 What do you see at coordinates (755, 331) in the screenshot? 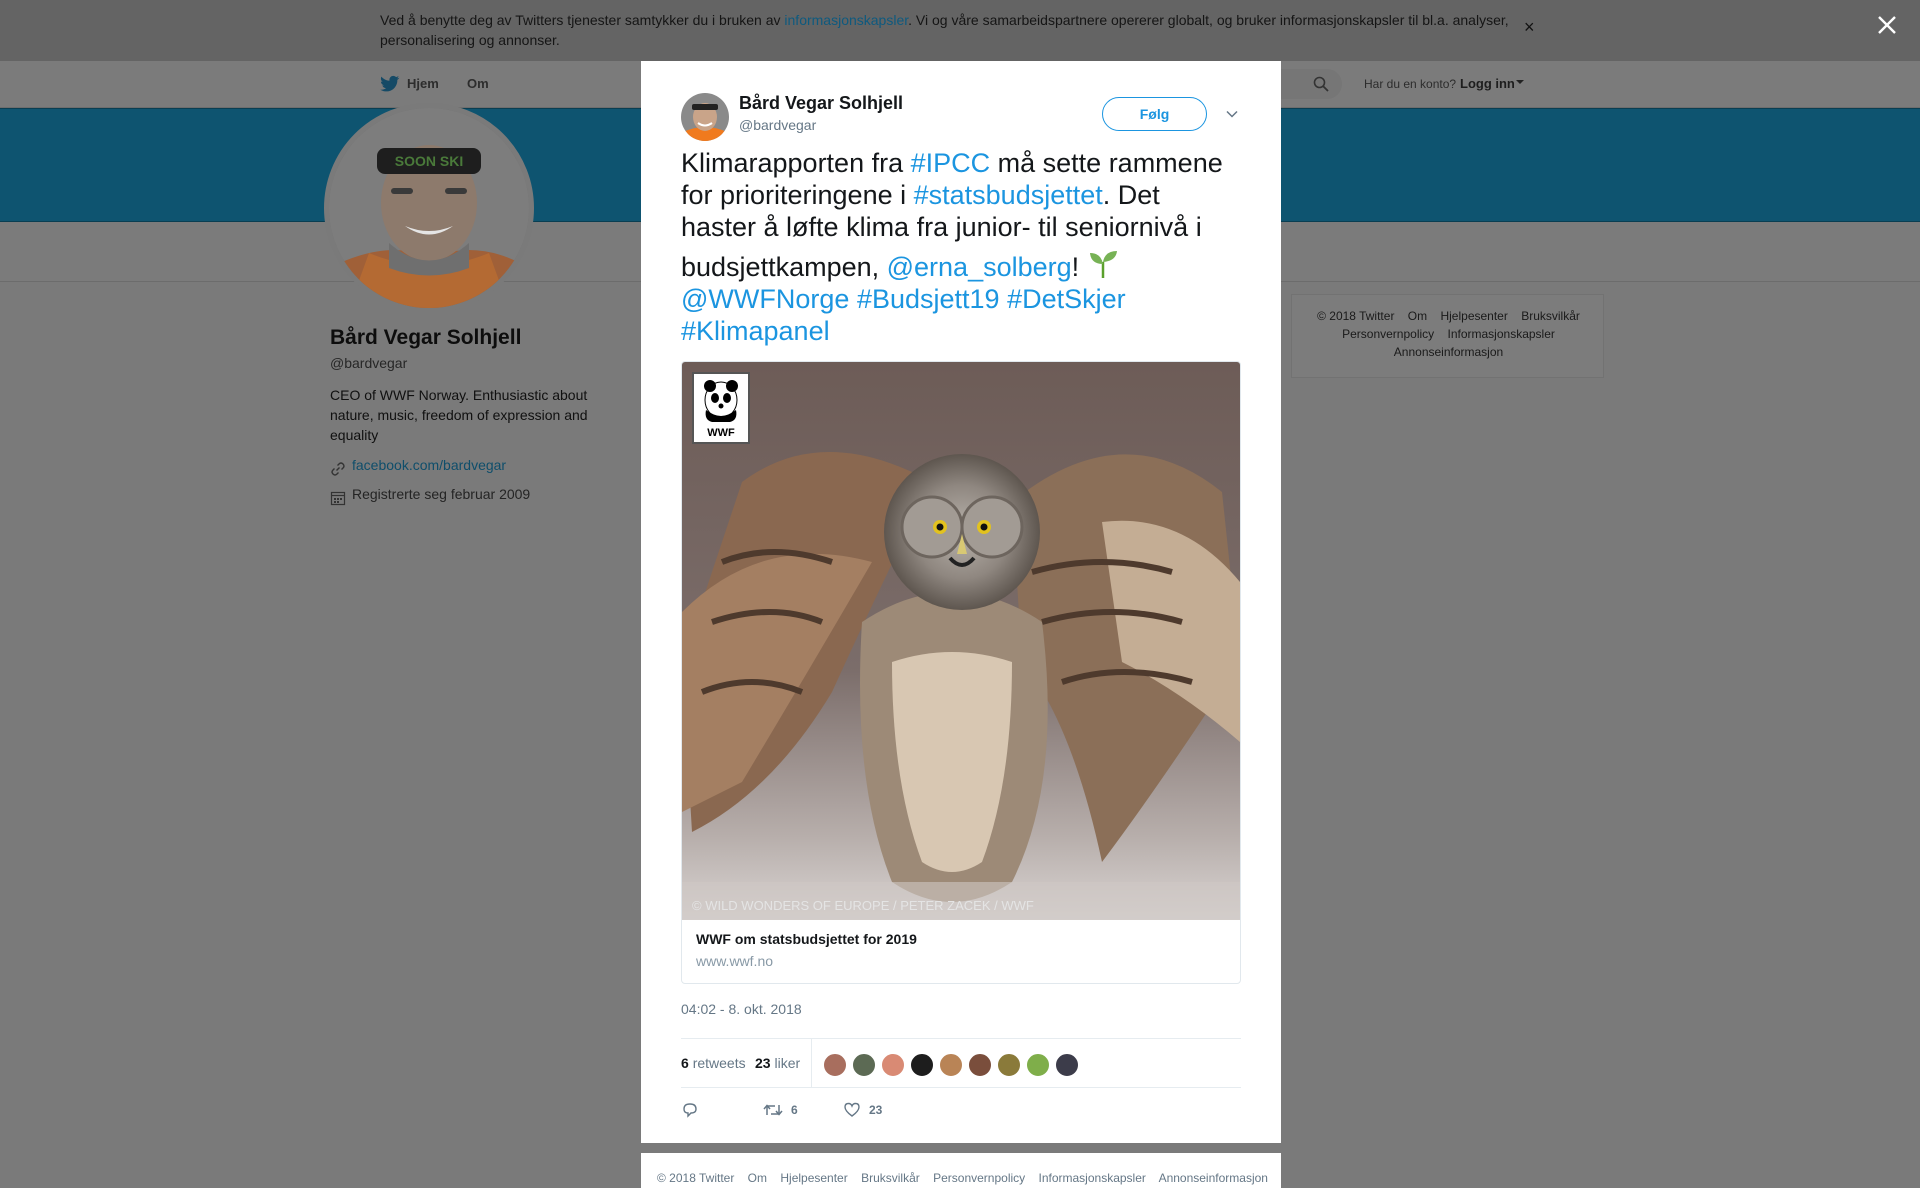
I see `hashtag-klimapanel: #Klimapanel` at bounding box center [755, 331].